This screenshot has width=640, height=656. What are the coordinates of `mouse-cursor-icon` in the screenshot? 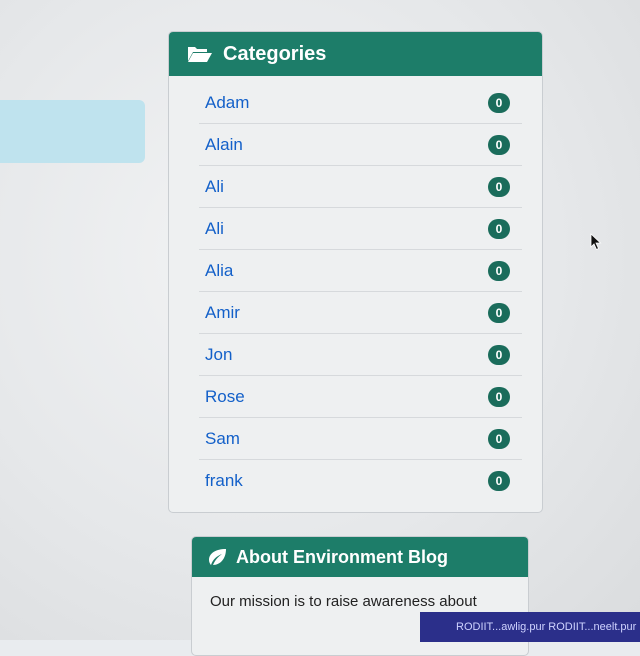 It's located at (596, 242).